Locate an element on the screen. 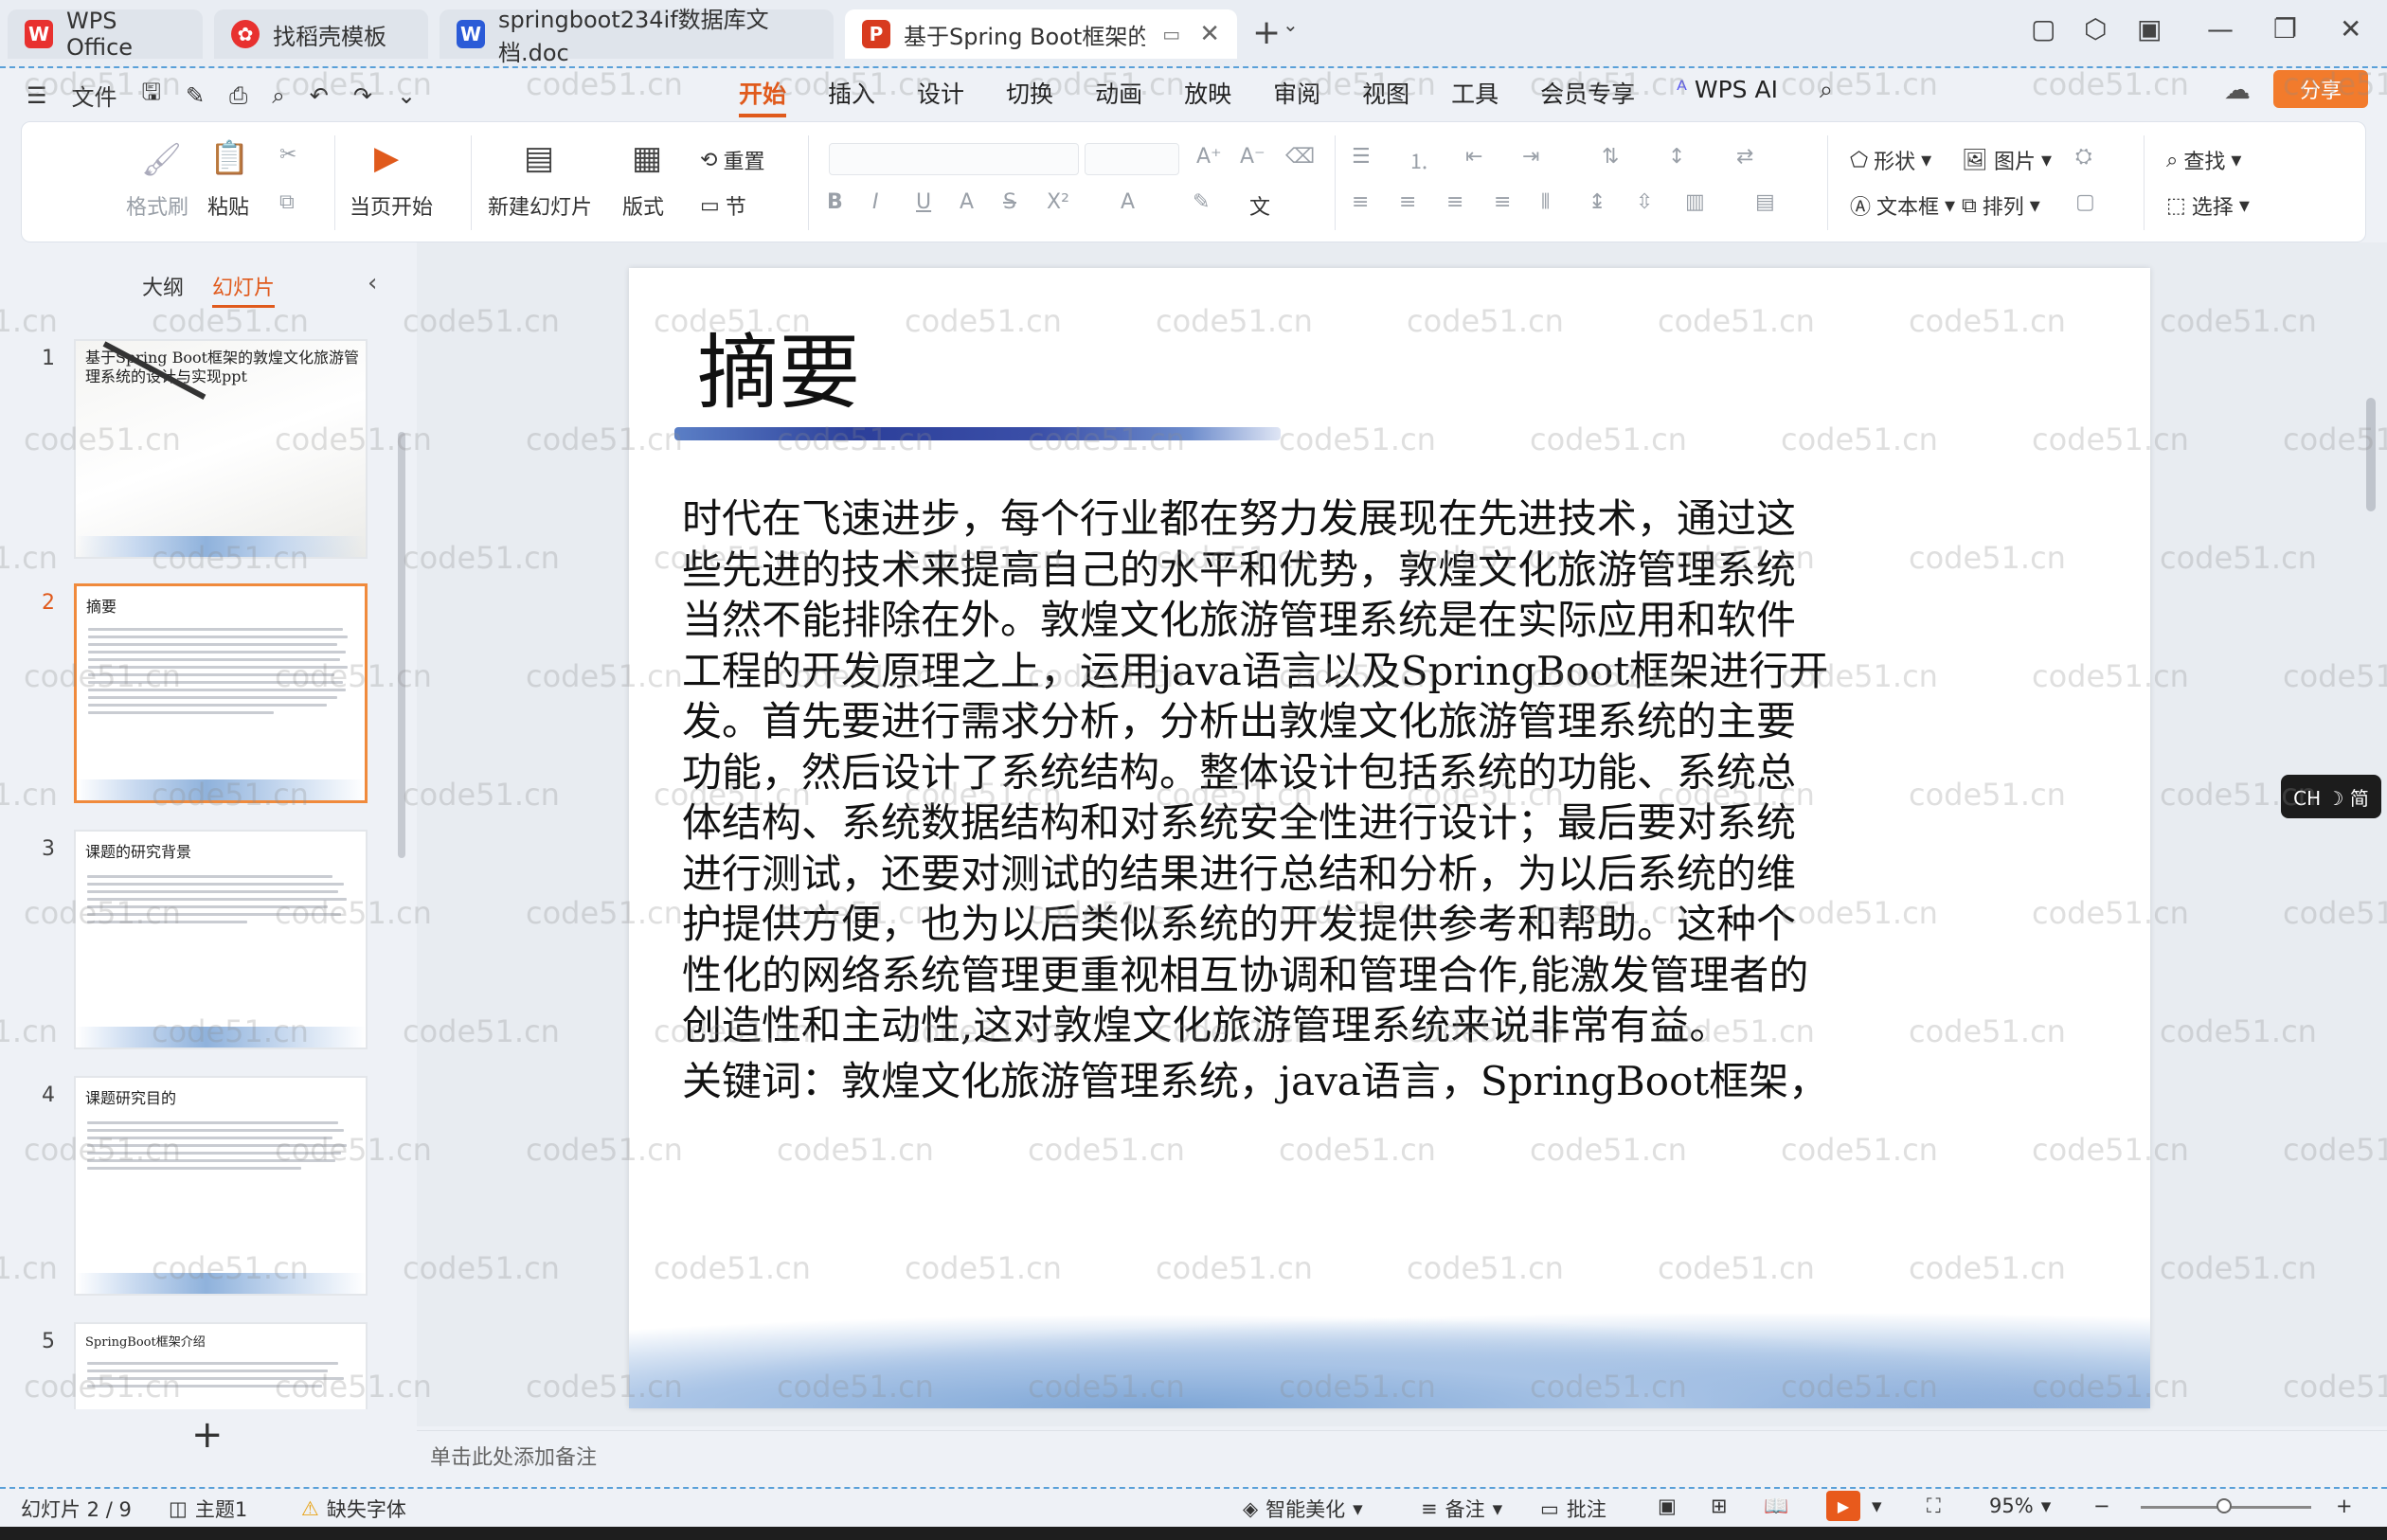  align-center-icon: ≡ is located at coordinates (1407, 202).